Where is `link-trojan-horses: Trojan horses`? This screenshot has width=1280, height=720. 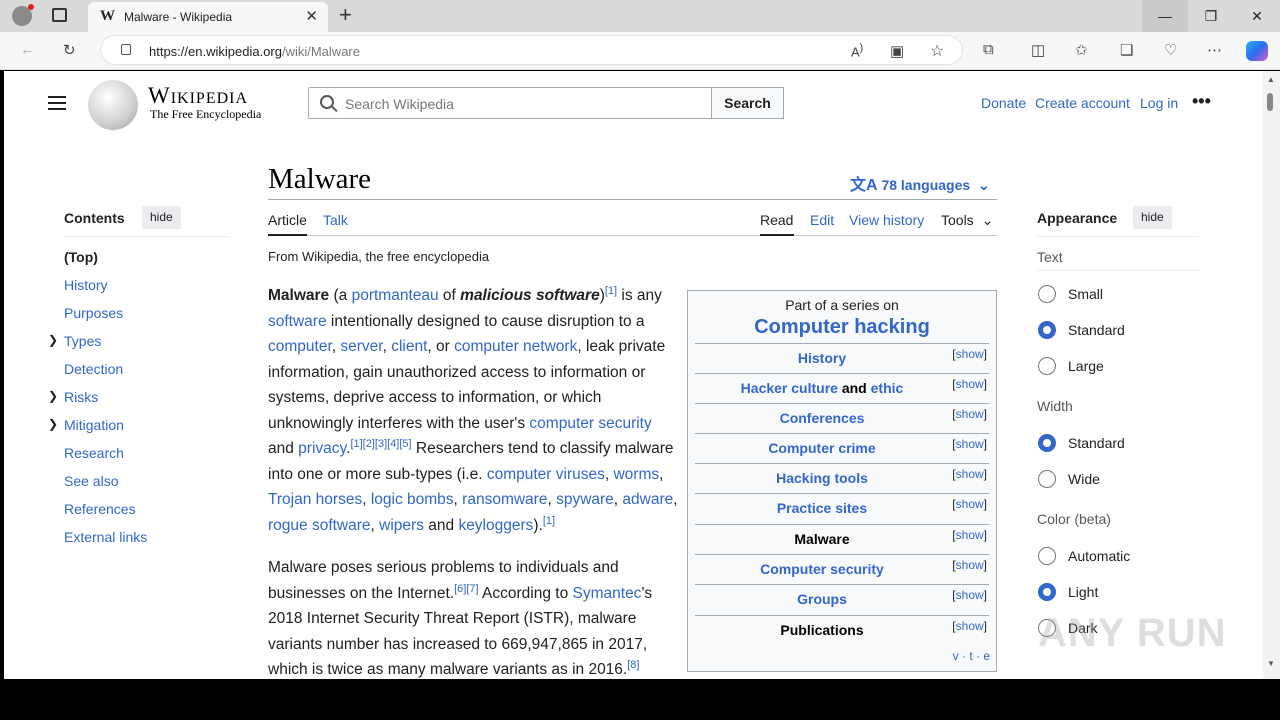
link-trojan-horses: Trojan horses is located at coordinates (315, 499).